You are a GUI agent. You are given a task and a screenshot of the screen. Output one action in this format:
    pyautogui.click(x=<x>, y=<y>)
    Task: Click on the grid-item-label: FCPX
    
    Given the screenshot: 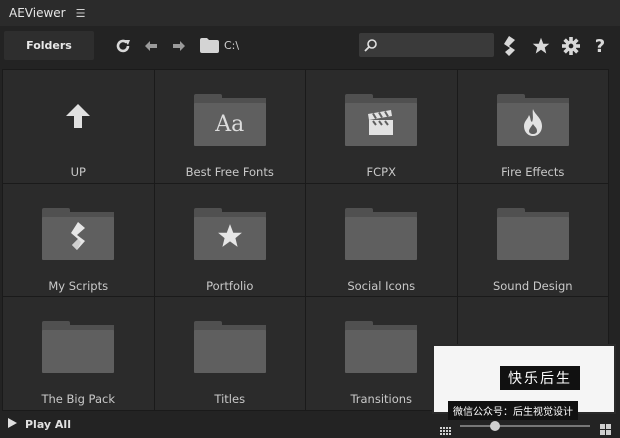 What is the action you would take?
    pyautogui.click(x=381, y=172)
    